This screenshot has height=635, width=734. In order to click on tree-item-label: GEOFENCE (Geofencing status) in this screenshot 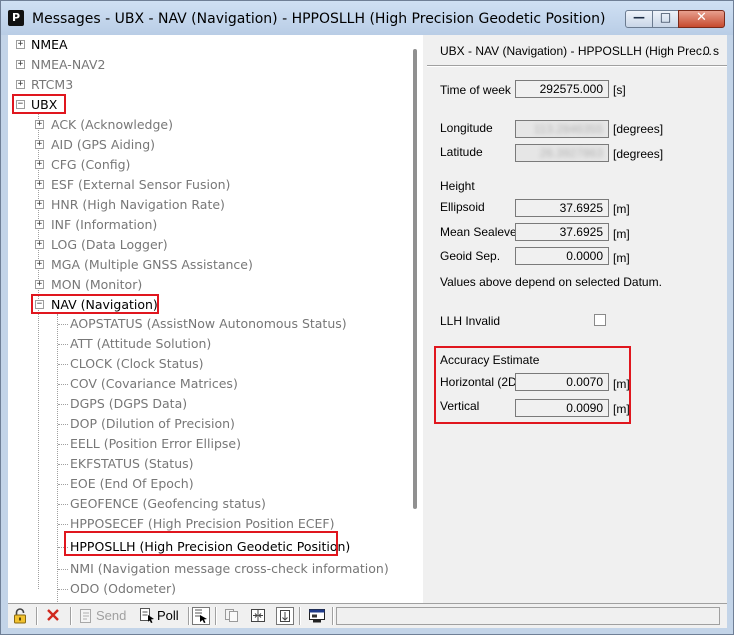, I will do `click(168, 503)`.